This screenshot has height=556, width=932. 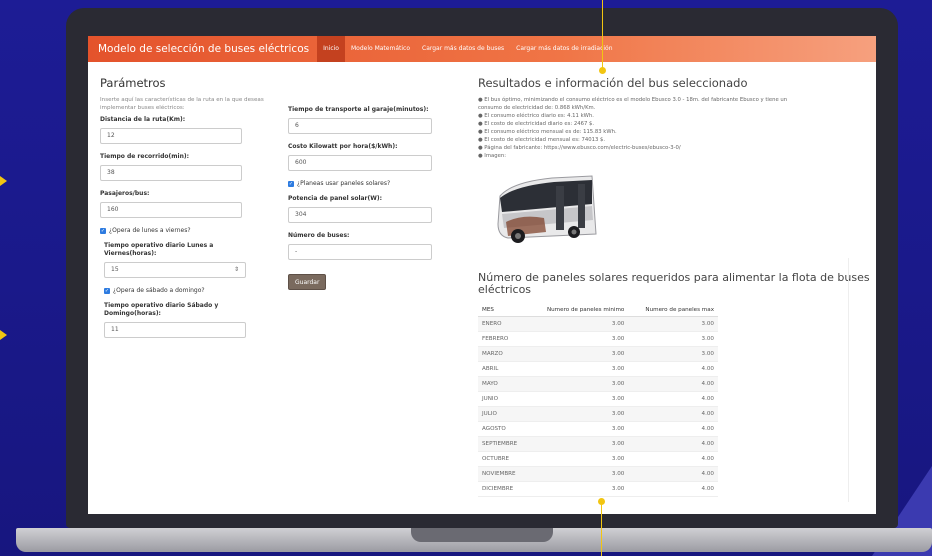 What do you see at coordinates (503, 429) in the screenshot?
I see `cell-mes: AGOSTO` at bounding box center [503, 429].